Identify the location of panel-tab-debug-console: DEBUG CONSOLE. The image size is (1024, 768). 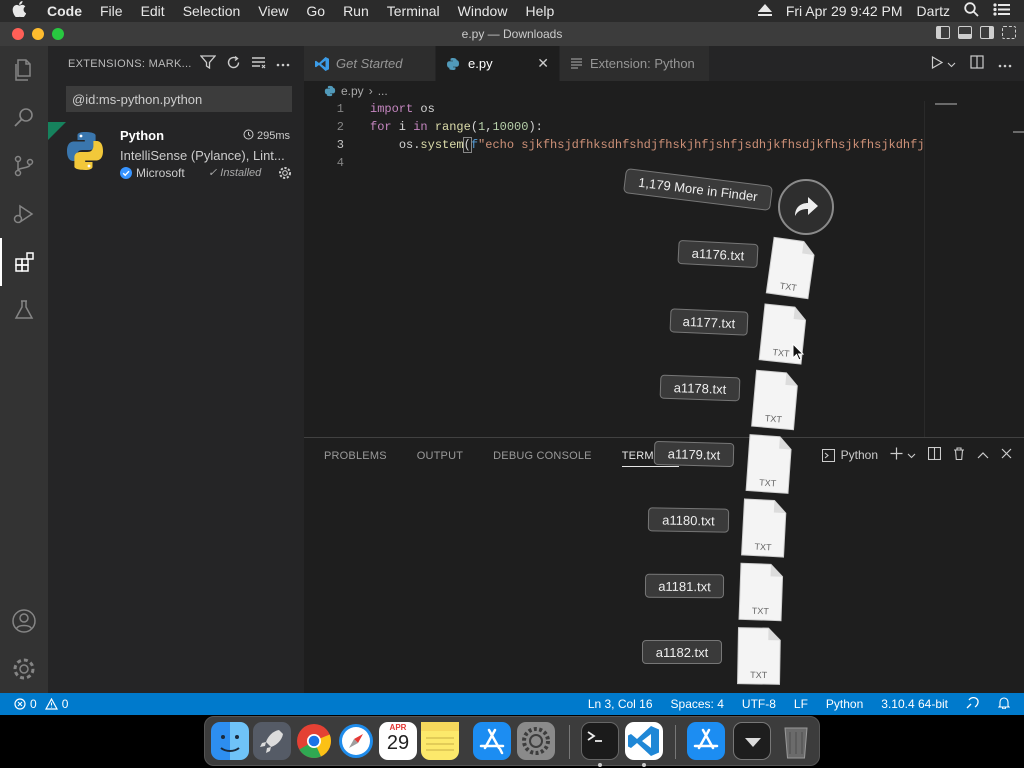
(542, 456).